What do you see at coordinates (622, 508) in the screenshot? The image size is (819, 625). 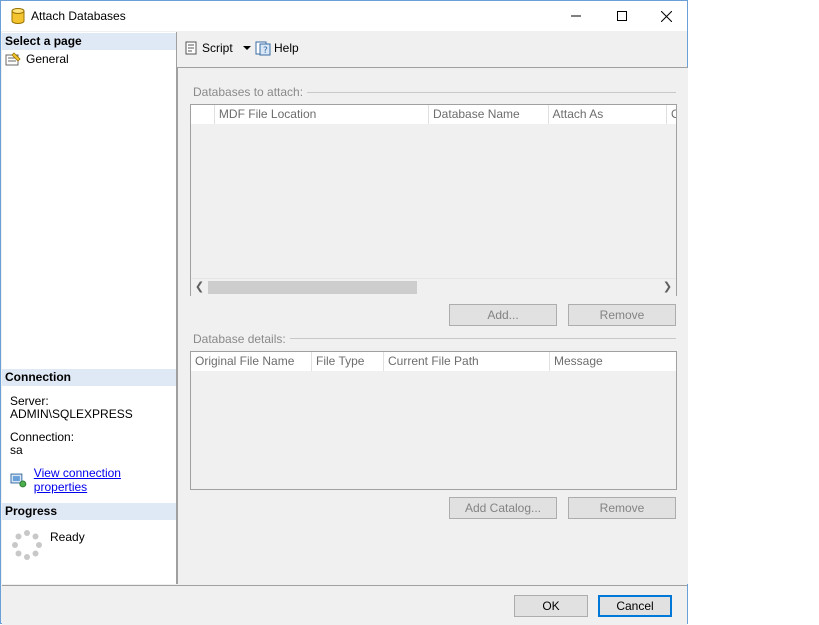 I see `remove-detail-button: Remove` at bounding box center [622, 508].